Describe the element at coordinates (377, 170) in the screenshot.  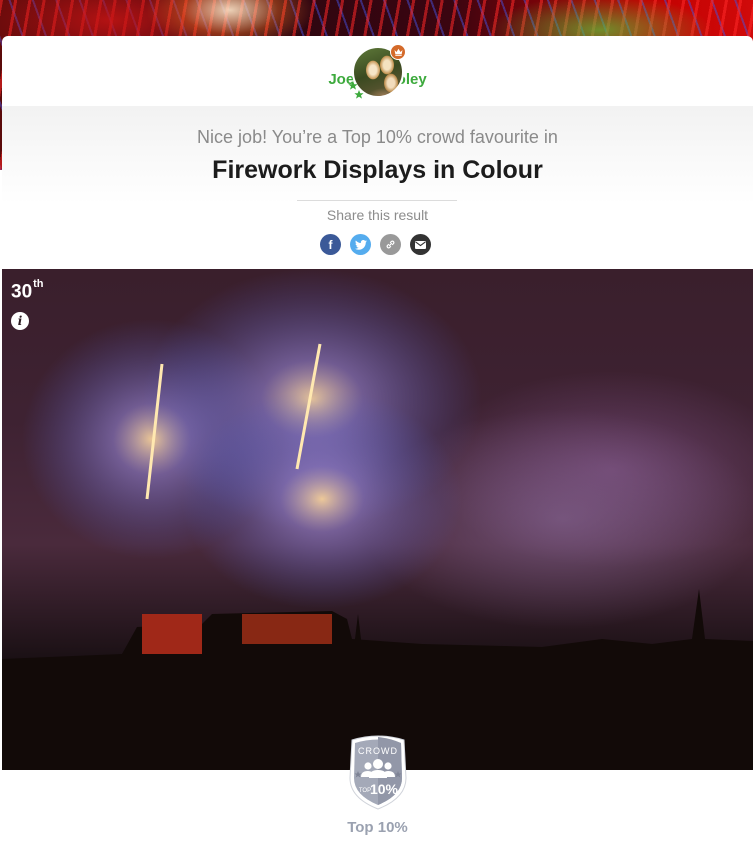
I see `category-title: Firework Displays in Colour` at that location.